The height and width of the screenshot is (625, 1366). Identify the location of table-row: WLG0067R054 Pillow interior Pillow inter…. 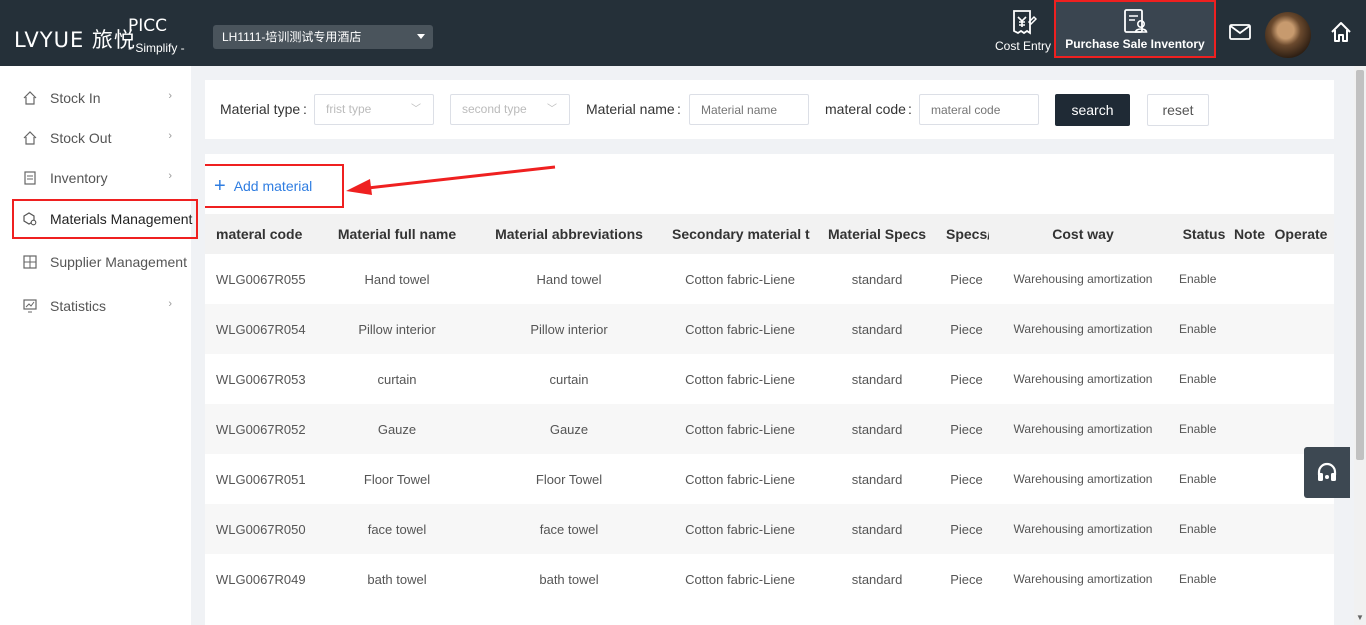
(769, 329).